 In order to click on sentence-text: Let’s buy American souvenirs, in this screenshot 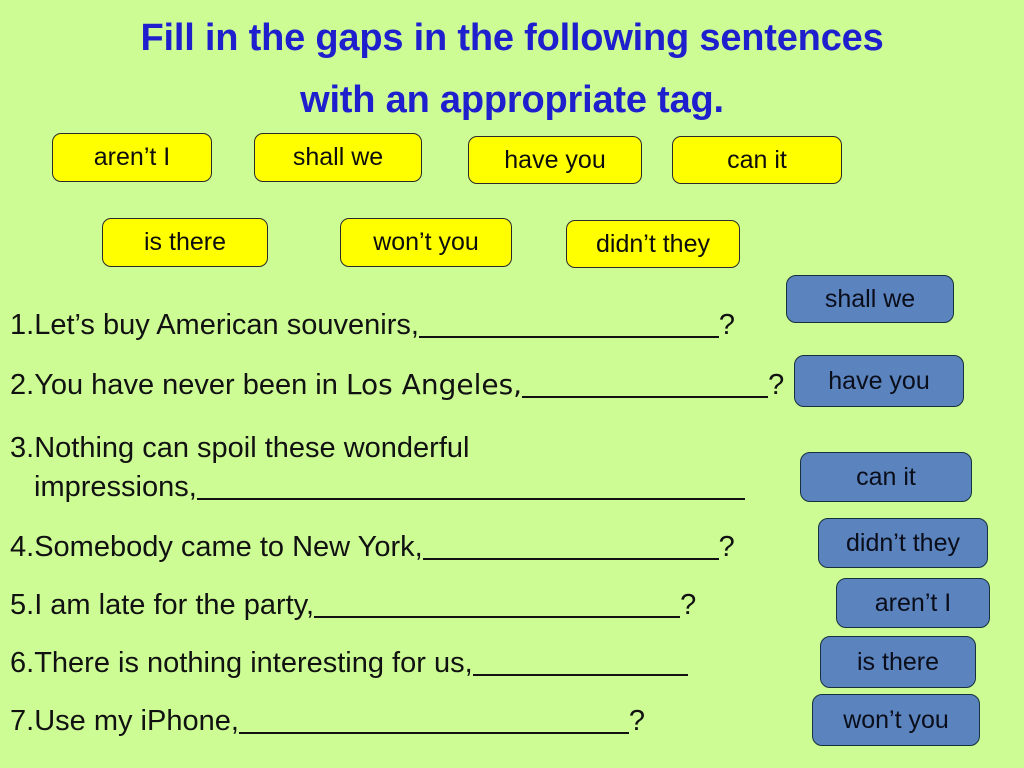, I will do `click(226, 325)`.